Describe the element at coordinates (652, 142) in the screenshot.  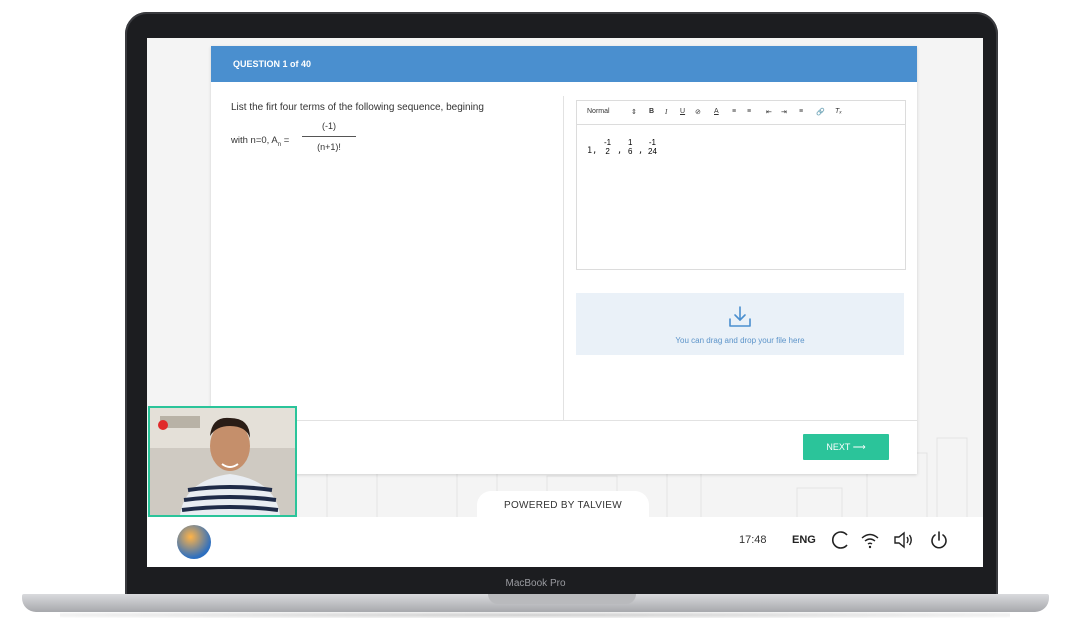
I see `answer-term-3-num: -1` at that location.